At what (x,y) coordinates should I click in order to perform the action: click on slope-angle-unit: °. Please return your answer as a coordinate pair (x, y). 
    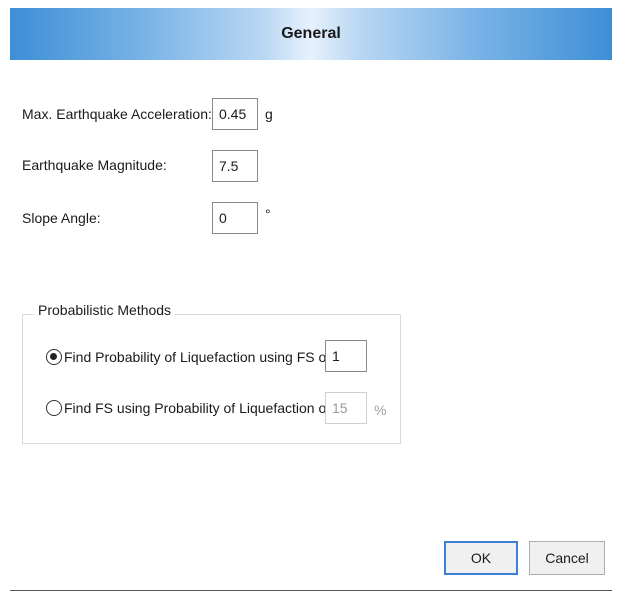
    Looking at the image, I should click on (268, 214).